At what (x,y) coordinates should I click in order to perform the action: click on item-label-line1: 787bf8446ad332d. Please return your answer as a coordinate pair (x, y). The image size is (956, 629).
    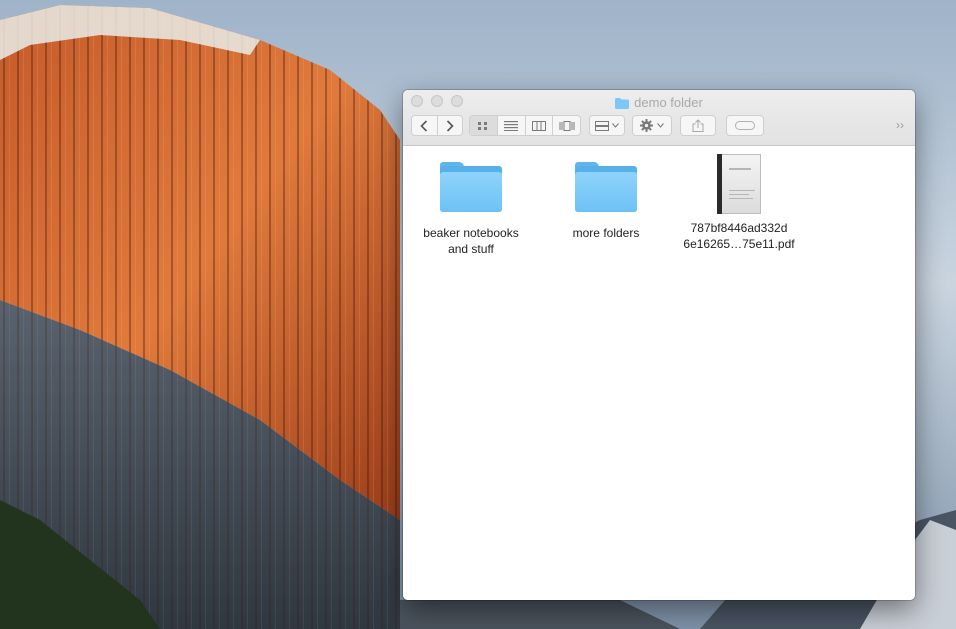
    Looking at the image, I should click on (739, 228).